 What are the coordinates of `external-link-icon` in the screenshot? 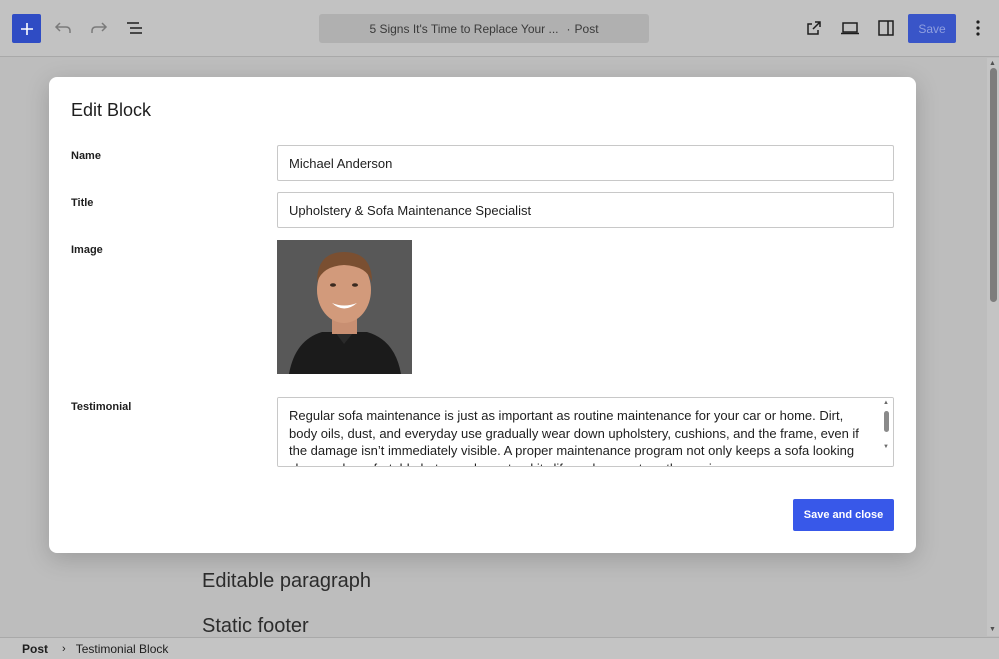 It's located at (814, 28).